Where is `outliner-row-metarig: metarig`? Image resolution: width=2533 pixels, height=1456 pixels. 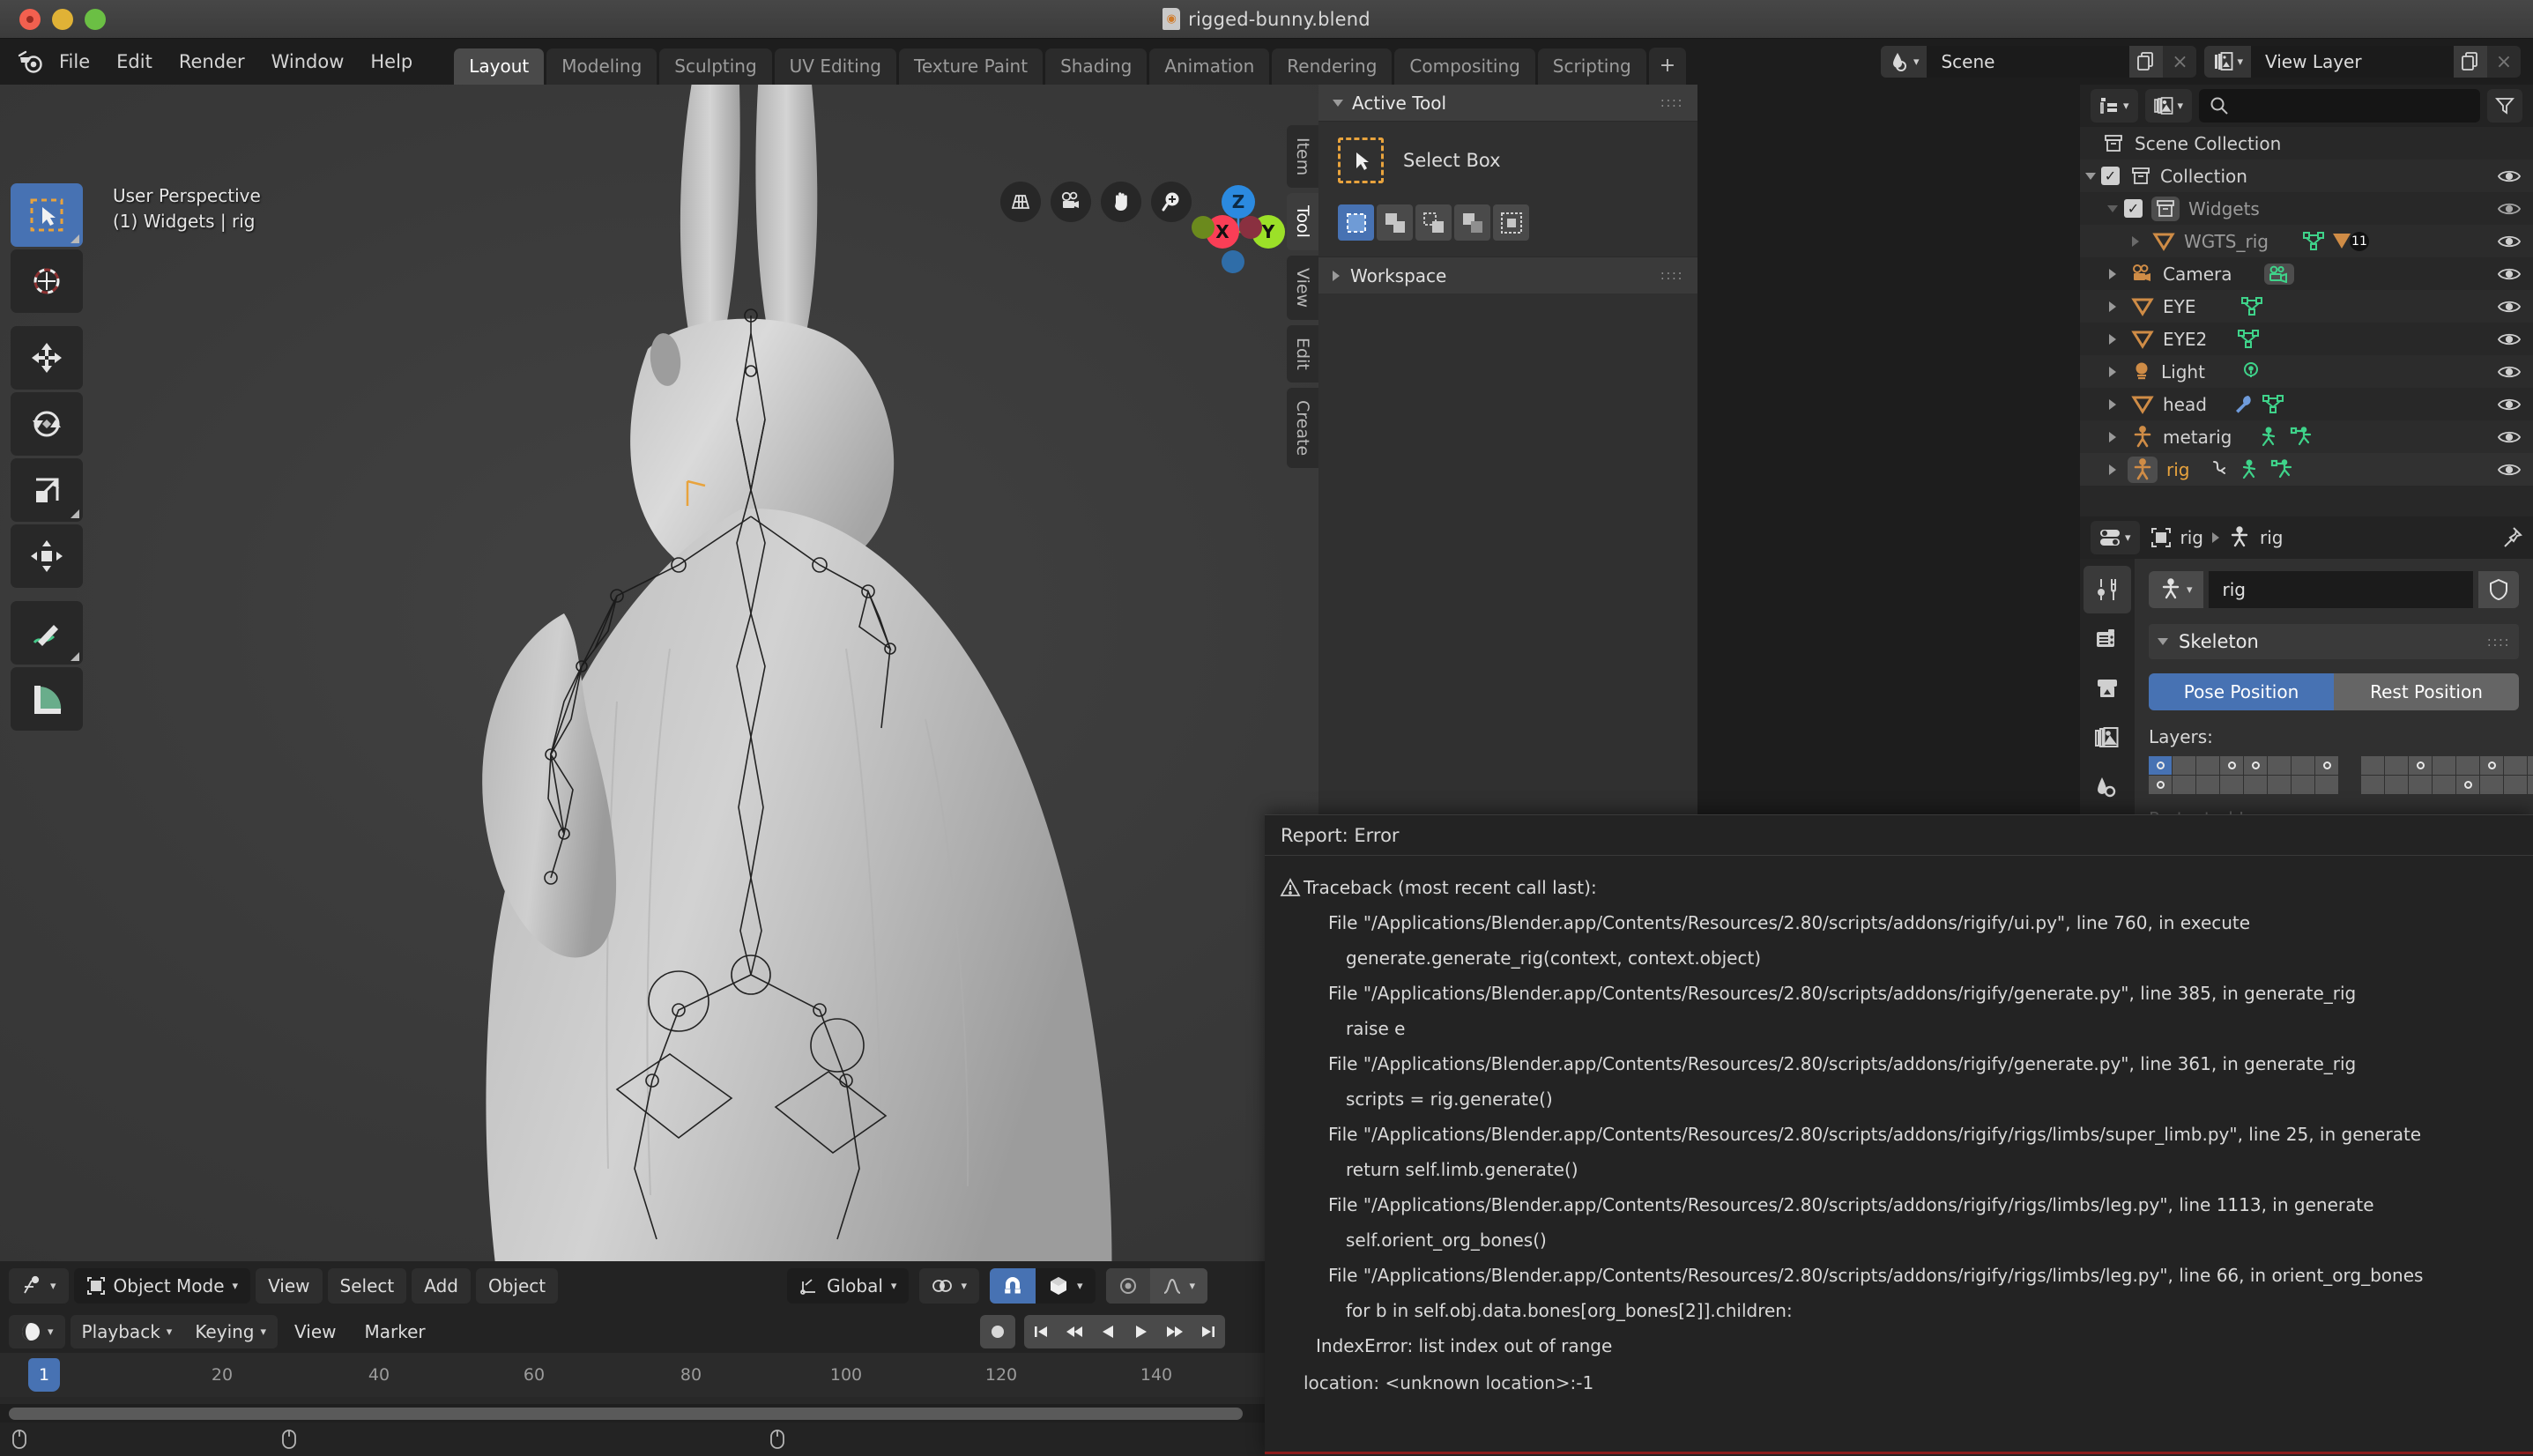 outliner-row-metarig: metarig is located at coordinates (2306, 436).